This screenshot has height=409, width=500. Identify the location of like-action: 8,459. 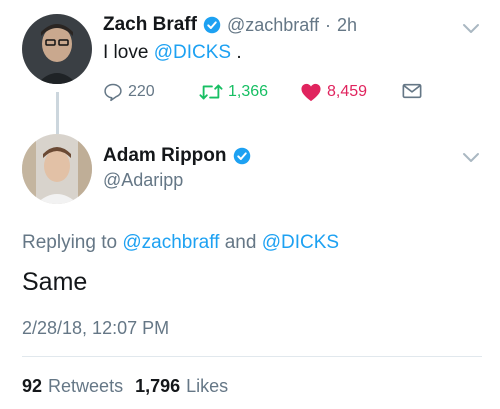
(333, 92).